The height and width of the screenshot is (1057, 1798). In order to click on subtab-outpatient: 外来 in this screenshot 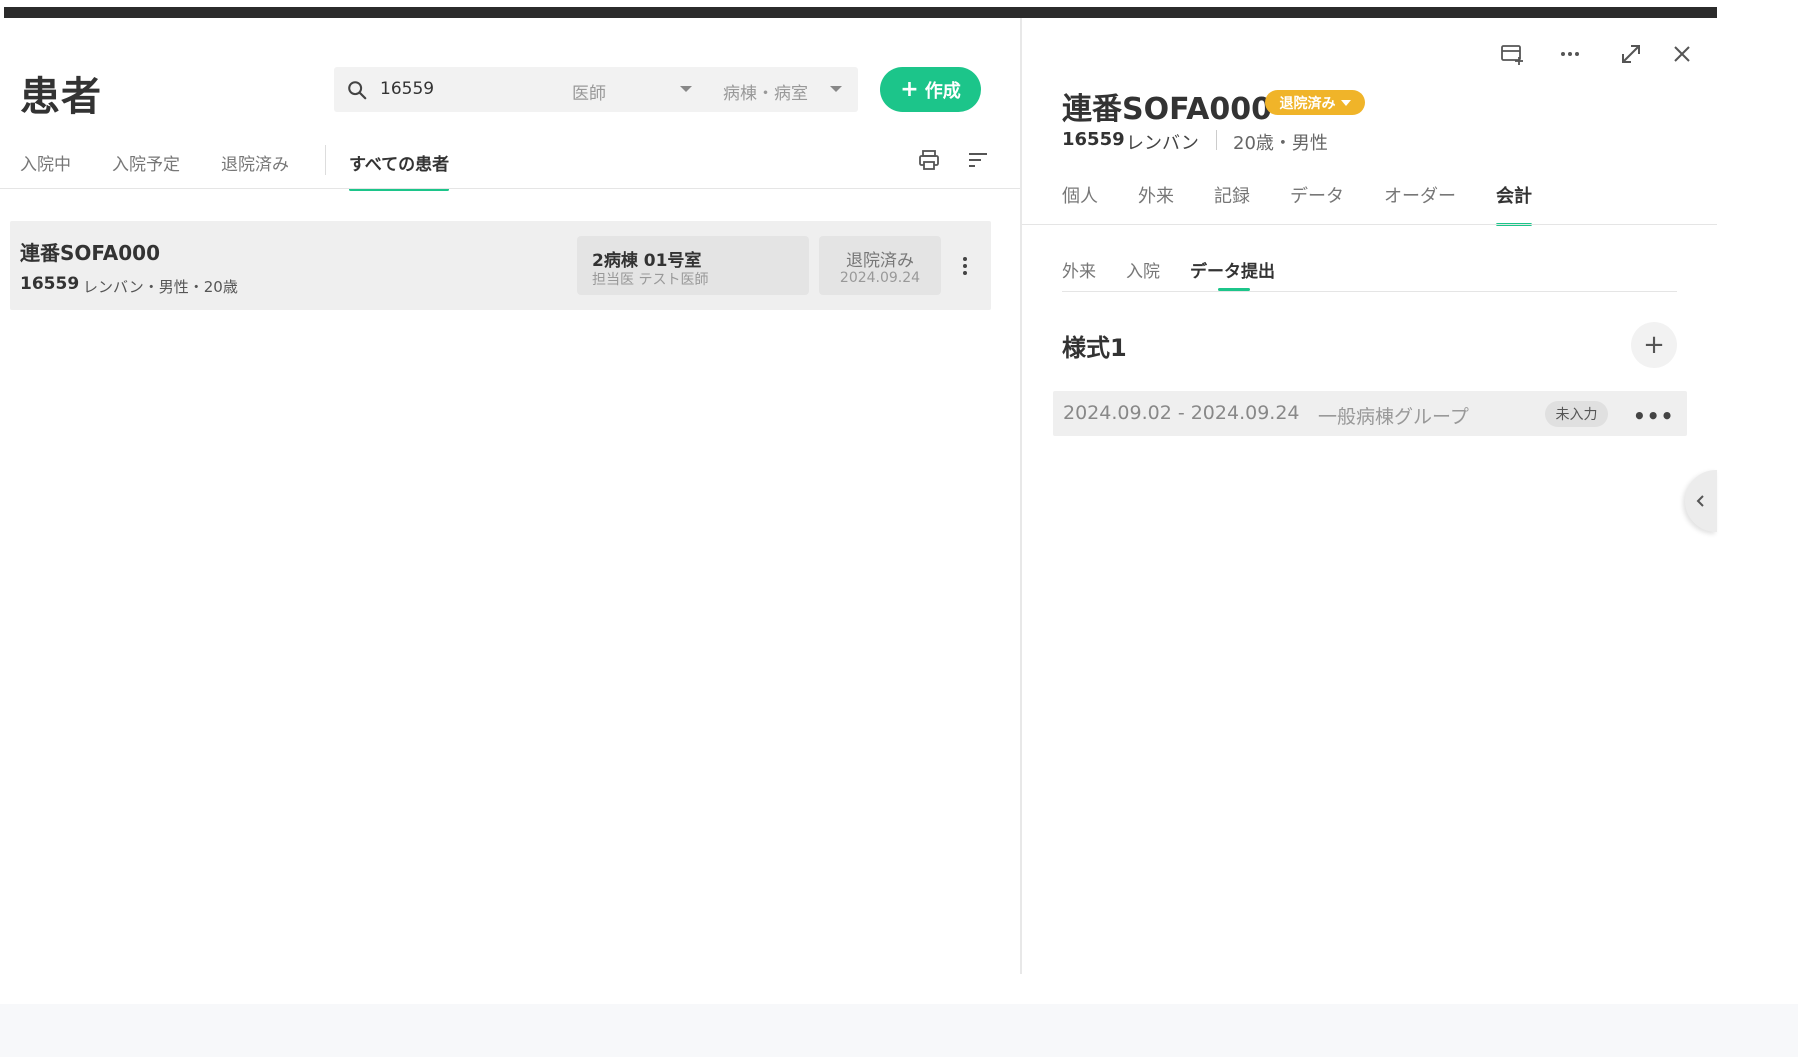, I will do `click(1079, 274)`.